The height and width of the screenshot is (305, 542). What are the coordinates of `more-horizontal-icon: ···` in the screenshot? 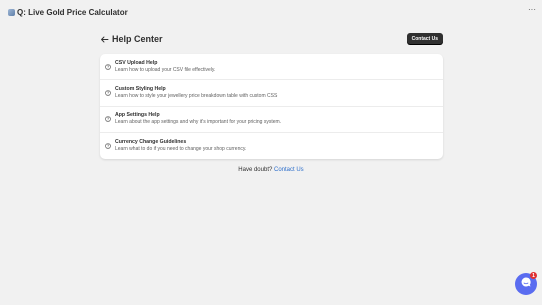 It's located at (532, 10).